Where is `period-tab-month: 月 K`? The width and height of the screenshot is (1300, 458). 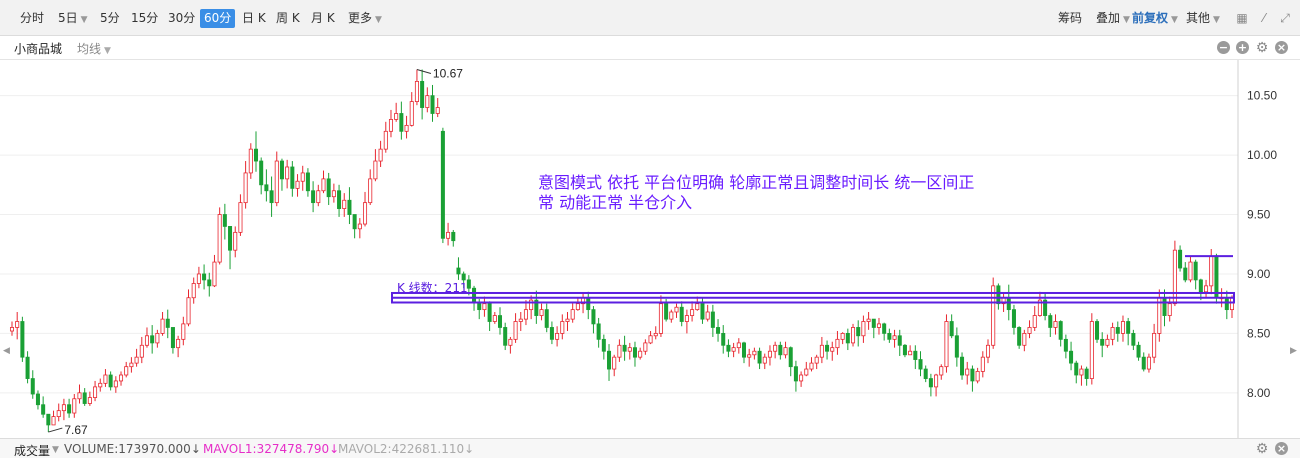
period-tab-month: 月 K is located at coordinates (323, 18).